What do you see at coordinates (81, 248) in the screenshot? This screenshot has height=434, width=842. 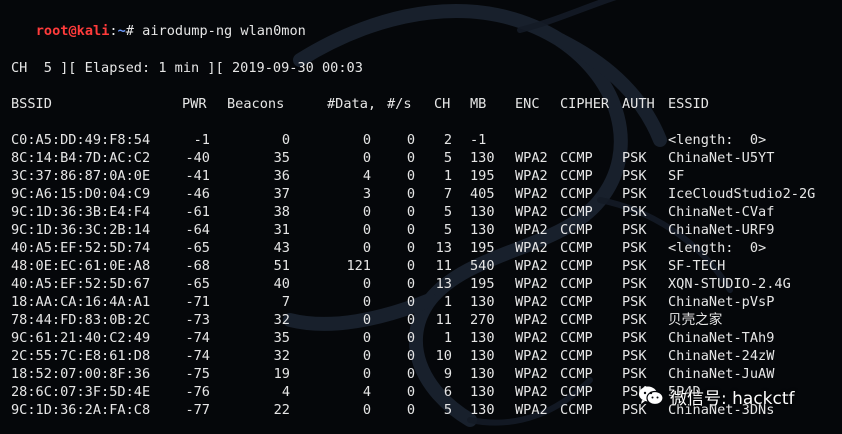 I see `cell-bssid: 40:A5:EF:52:5D:74` at bounding box center [81, 248].